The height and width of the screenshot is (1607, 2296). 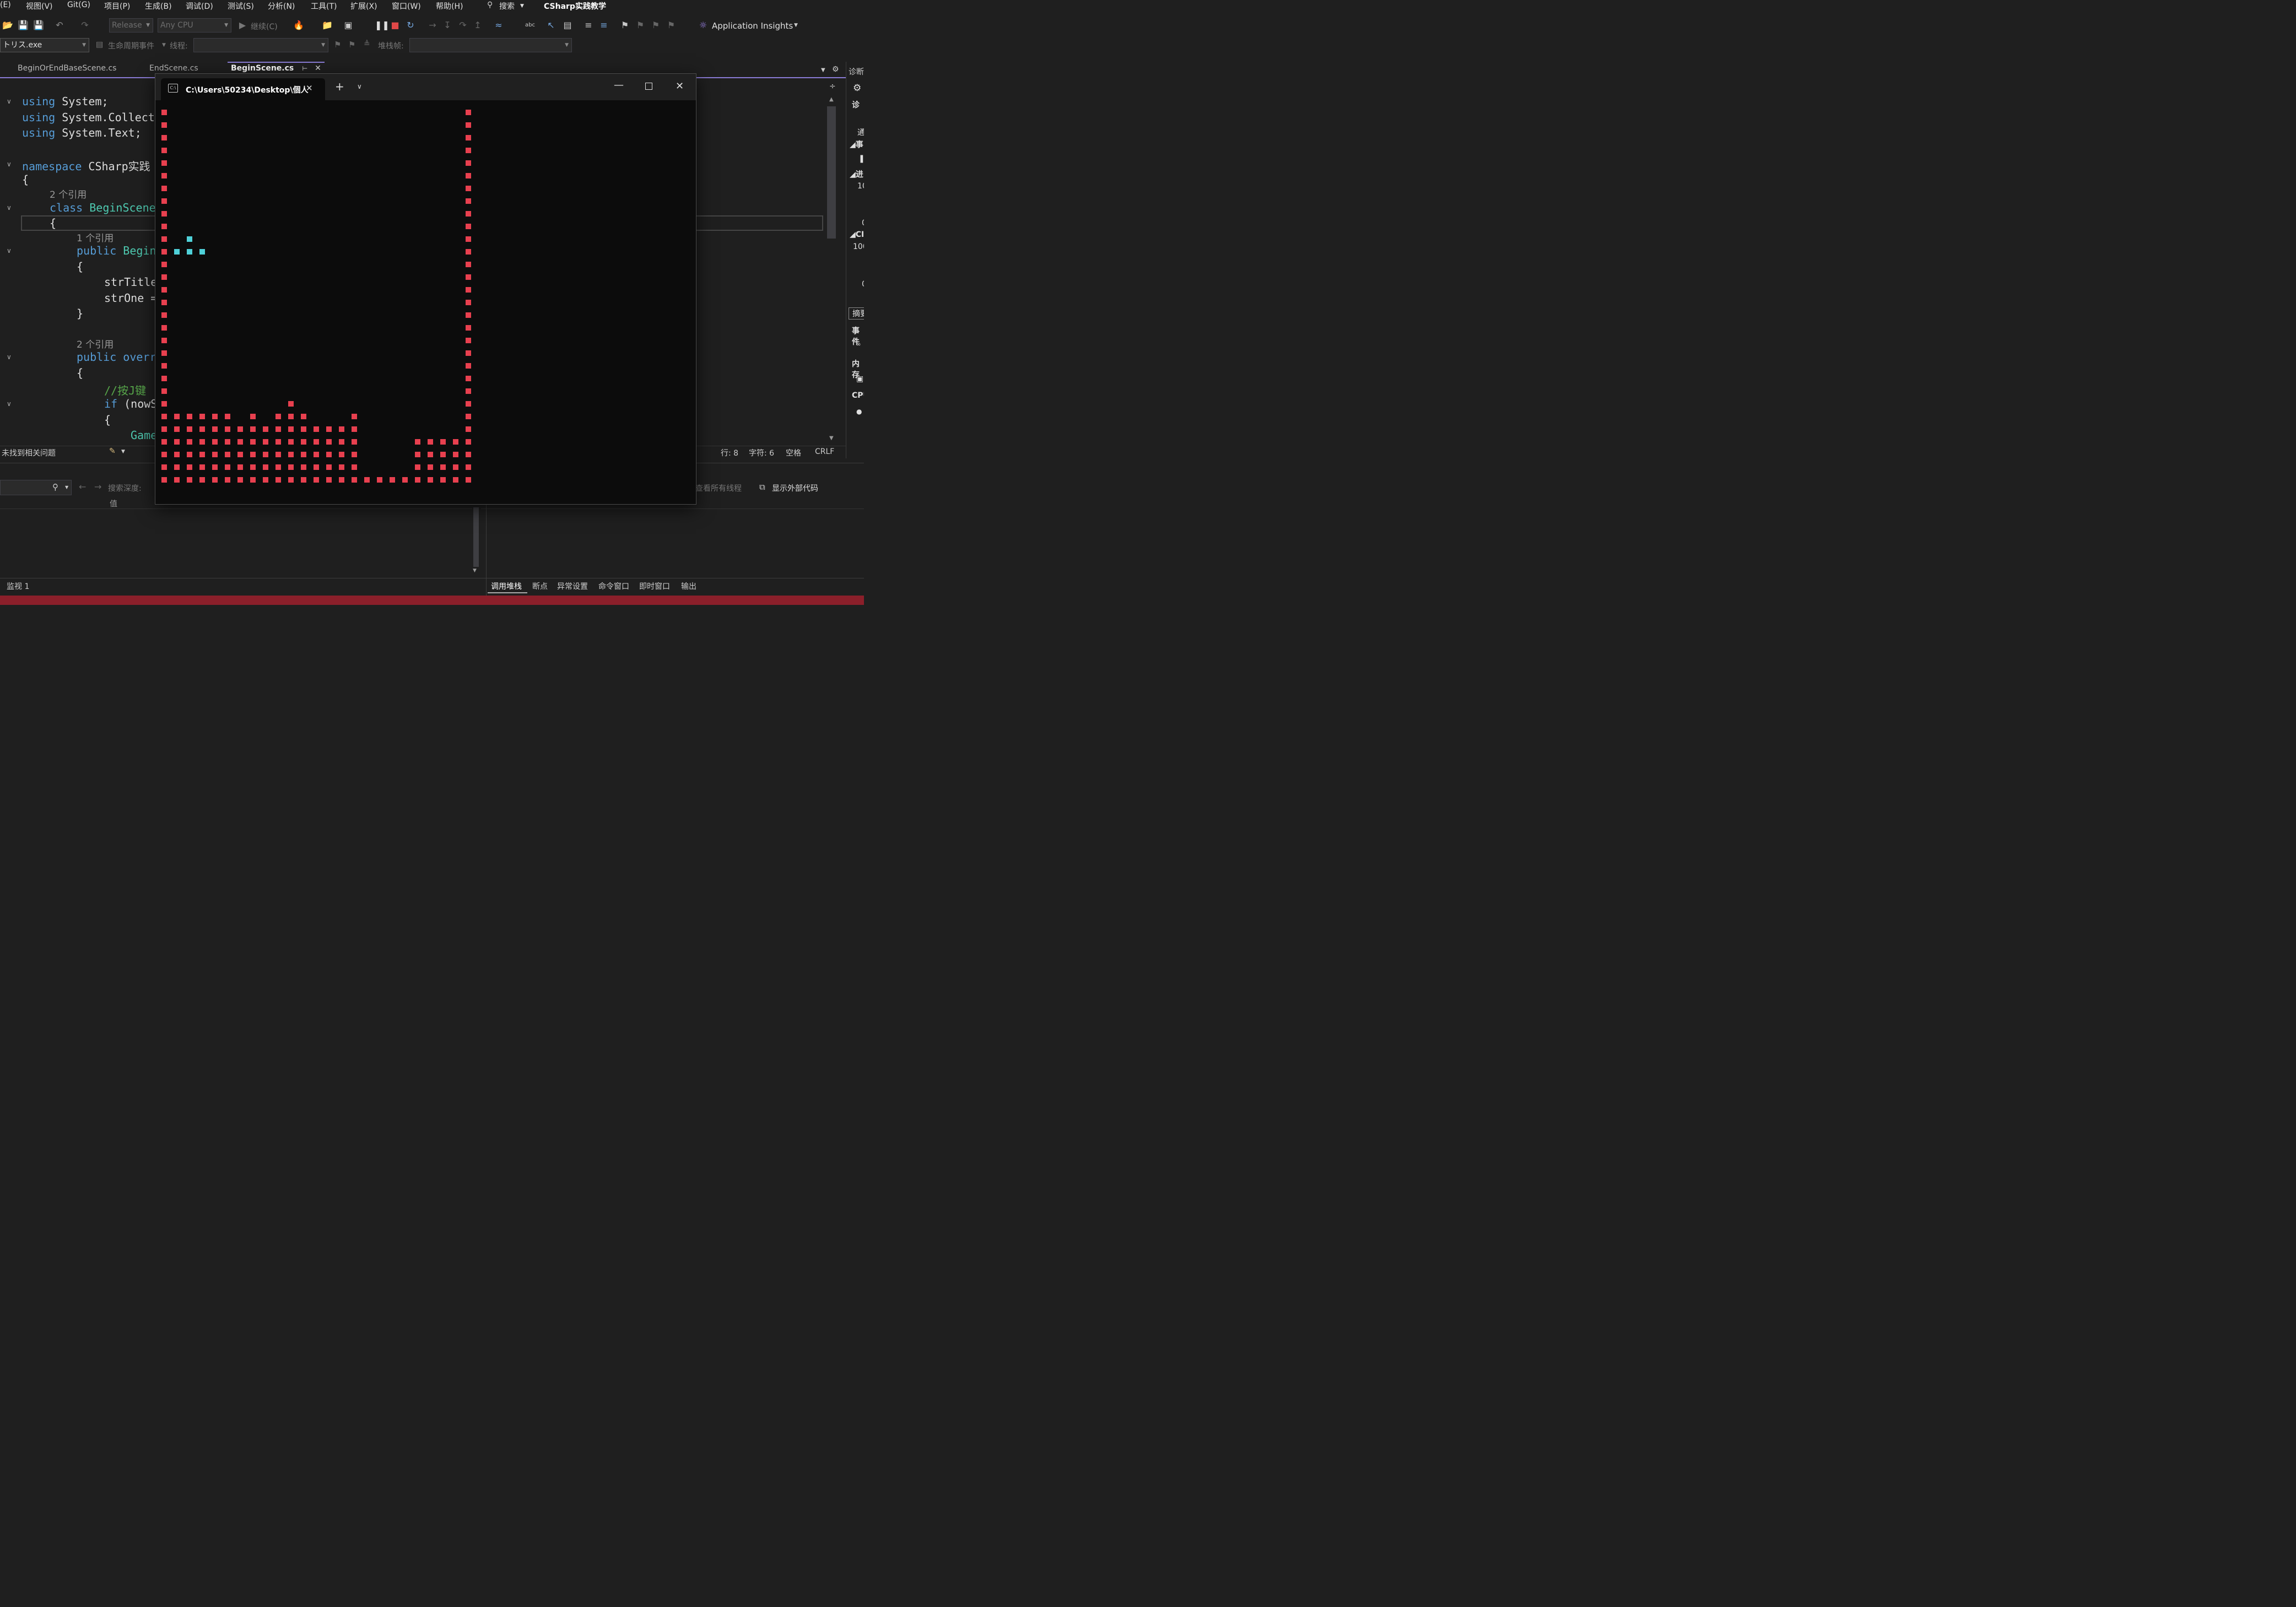 What do you see at coordinates (450, 6) in the screenshot?
I see `menu-help: 帮助(H)` at bounding box center [450, 6].